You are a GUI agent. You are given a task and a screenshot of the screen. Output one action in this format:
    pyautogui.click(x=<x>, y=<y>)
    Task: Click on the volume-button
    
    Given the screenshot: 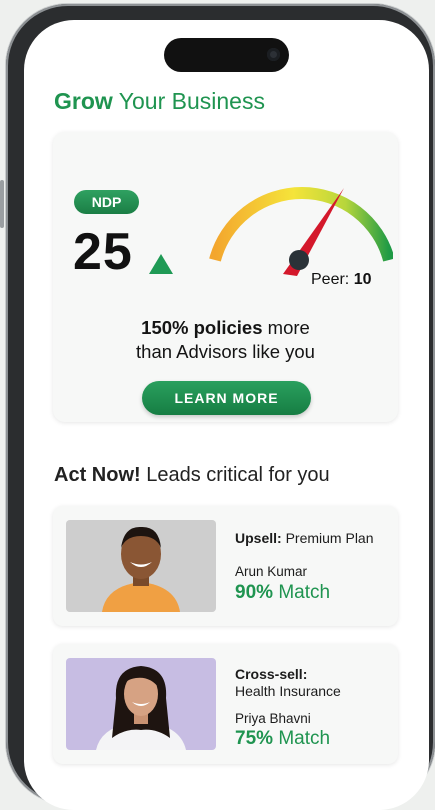 What is the action you would take?
    pyautogui.click(x=2, y=204)
    